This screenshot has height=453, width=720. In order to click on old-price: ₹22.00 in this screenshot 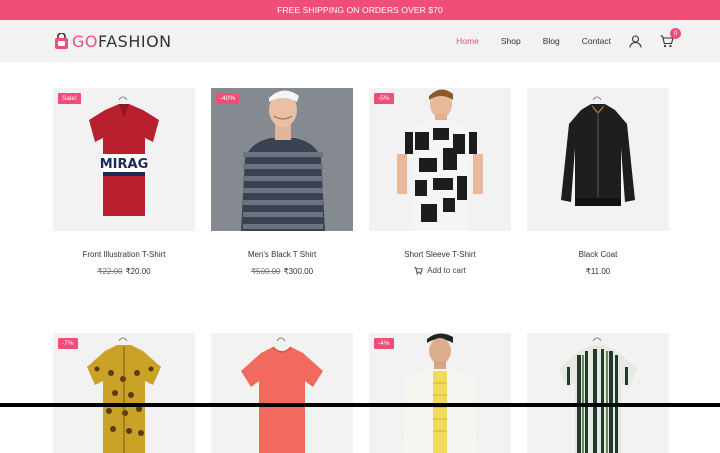, I will do `click(110, 271)`.